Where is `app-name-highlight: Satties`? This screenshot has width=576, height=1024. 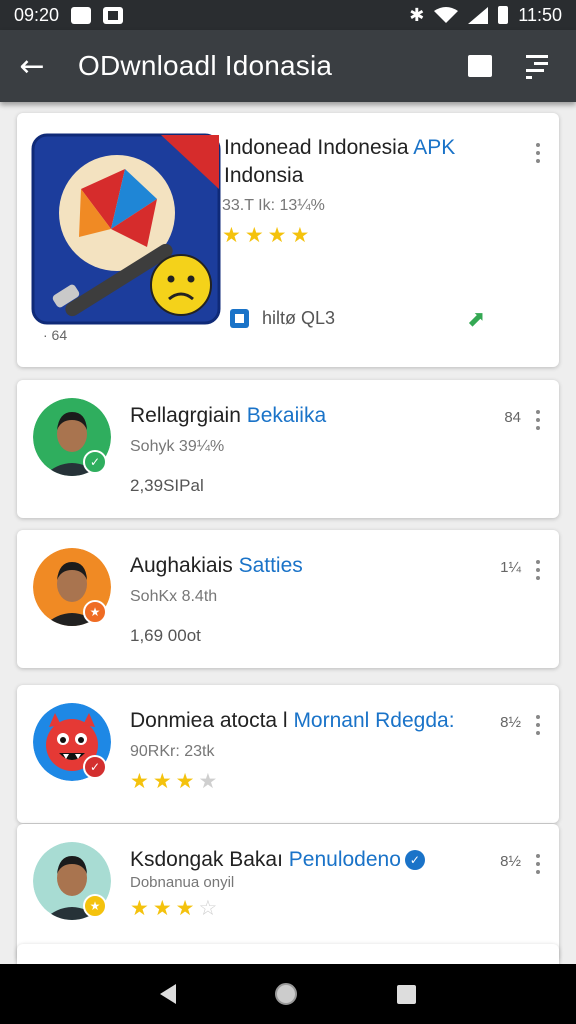
app-name-highlight: Satties is located at coordinates (270, 565).